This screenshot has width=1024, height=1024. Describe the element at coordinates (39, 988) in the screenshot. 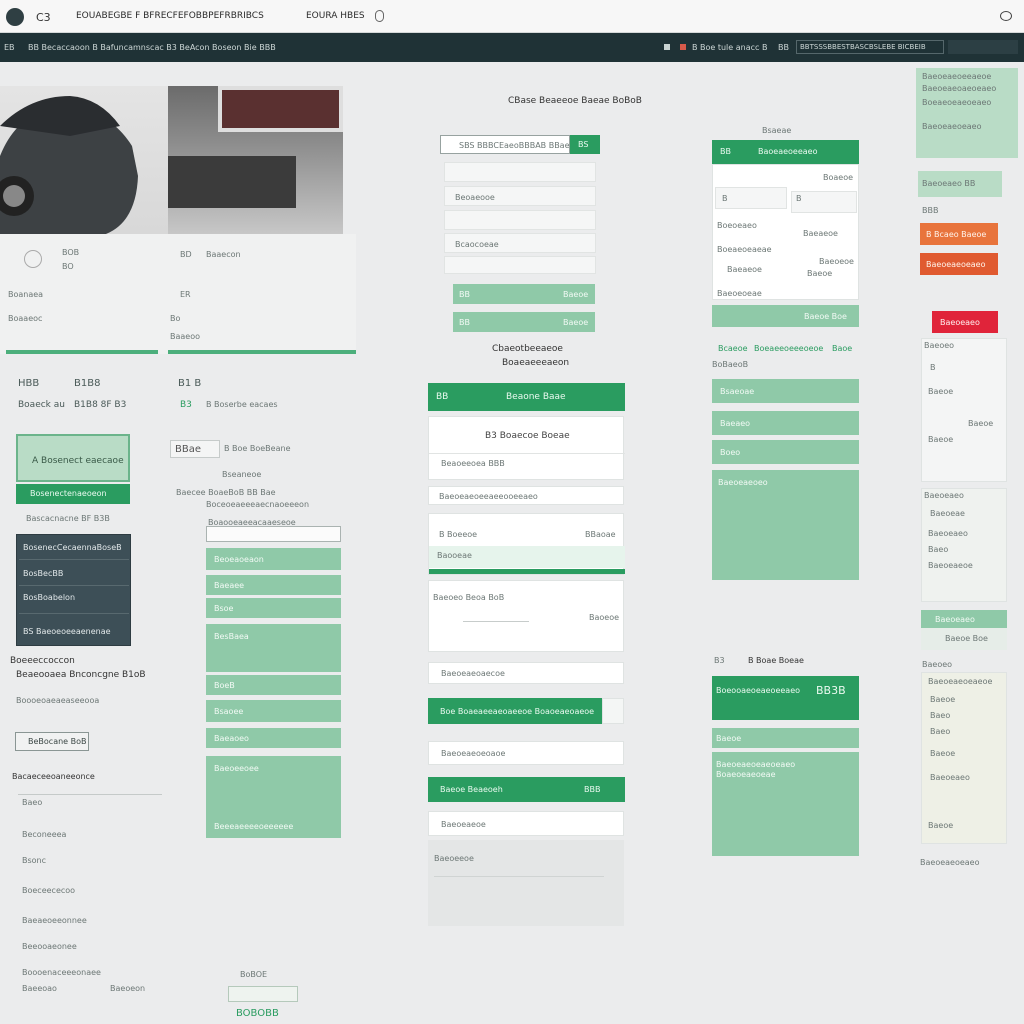

I see `left-list-item-8: Baeeoao` at that location.